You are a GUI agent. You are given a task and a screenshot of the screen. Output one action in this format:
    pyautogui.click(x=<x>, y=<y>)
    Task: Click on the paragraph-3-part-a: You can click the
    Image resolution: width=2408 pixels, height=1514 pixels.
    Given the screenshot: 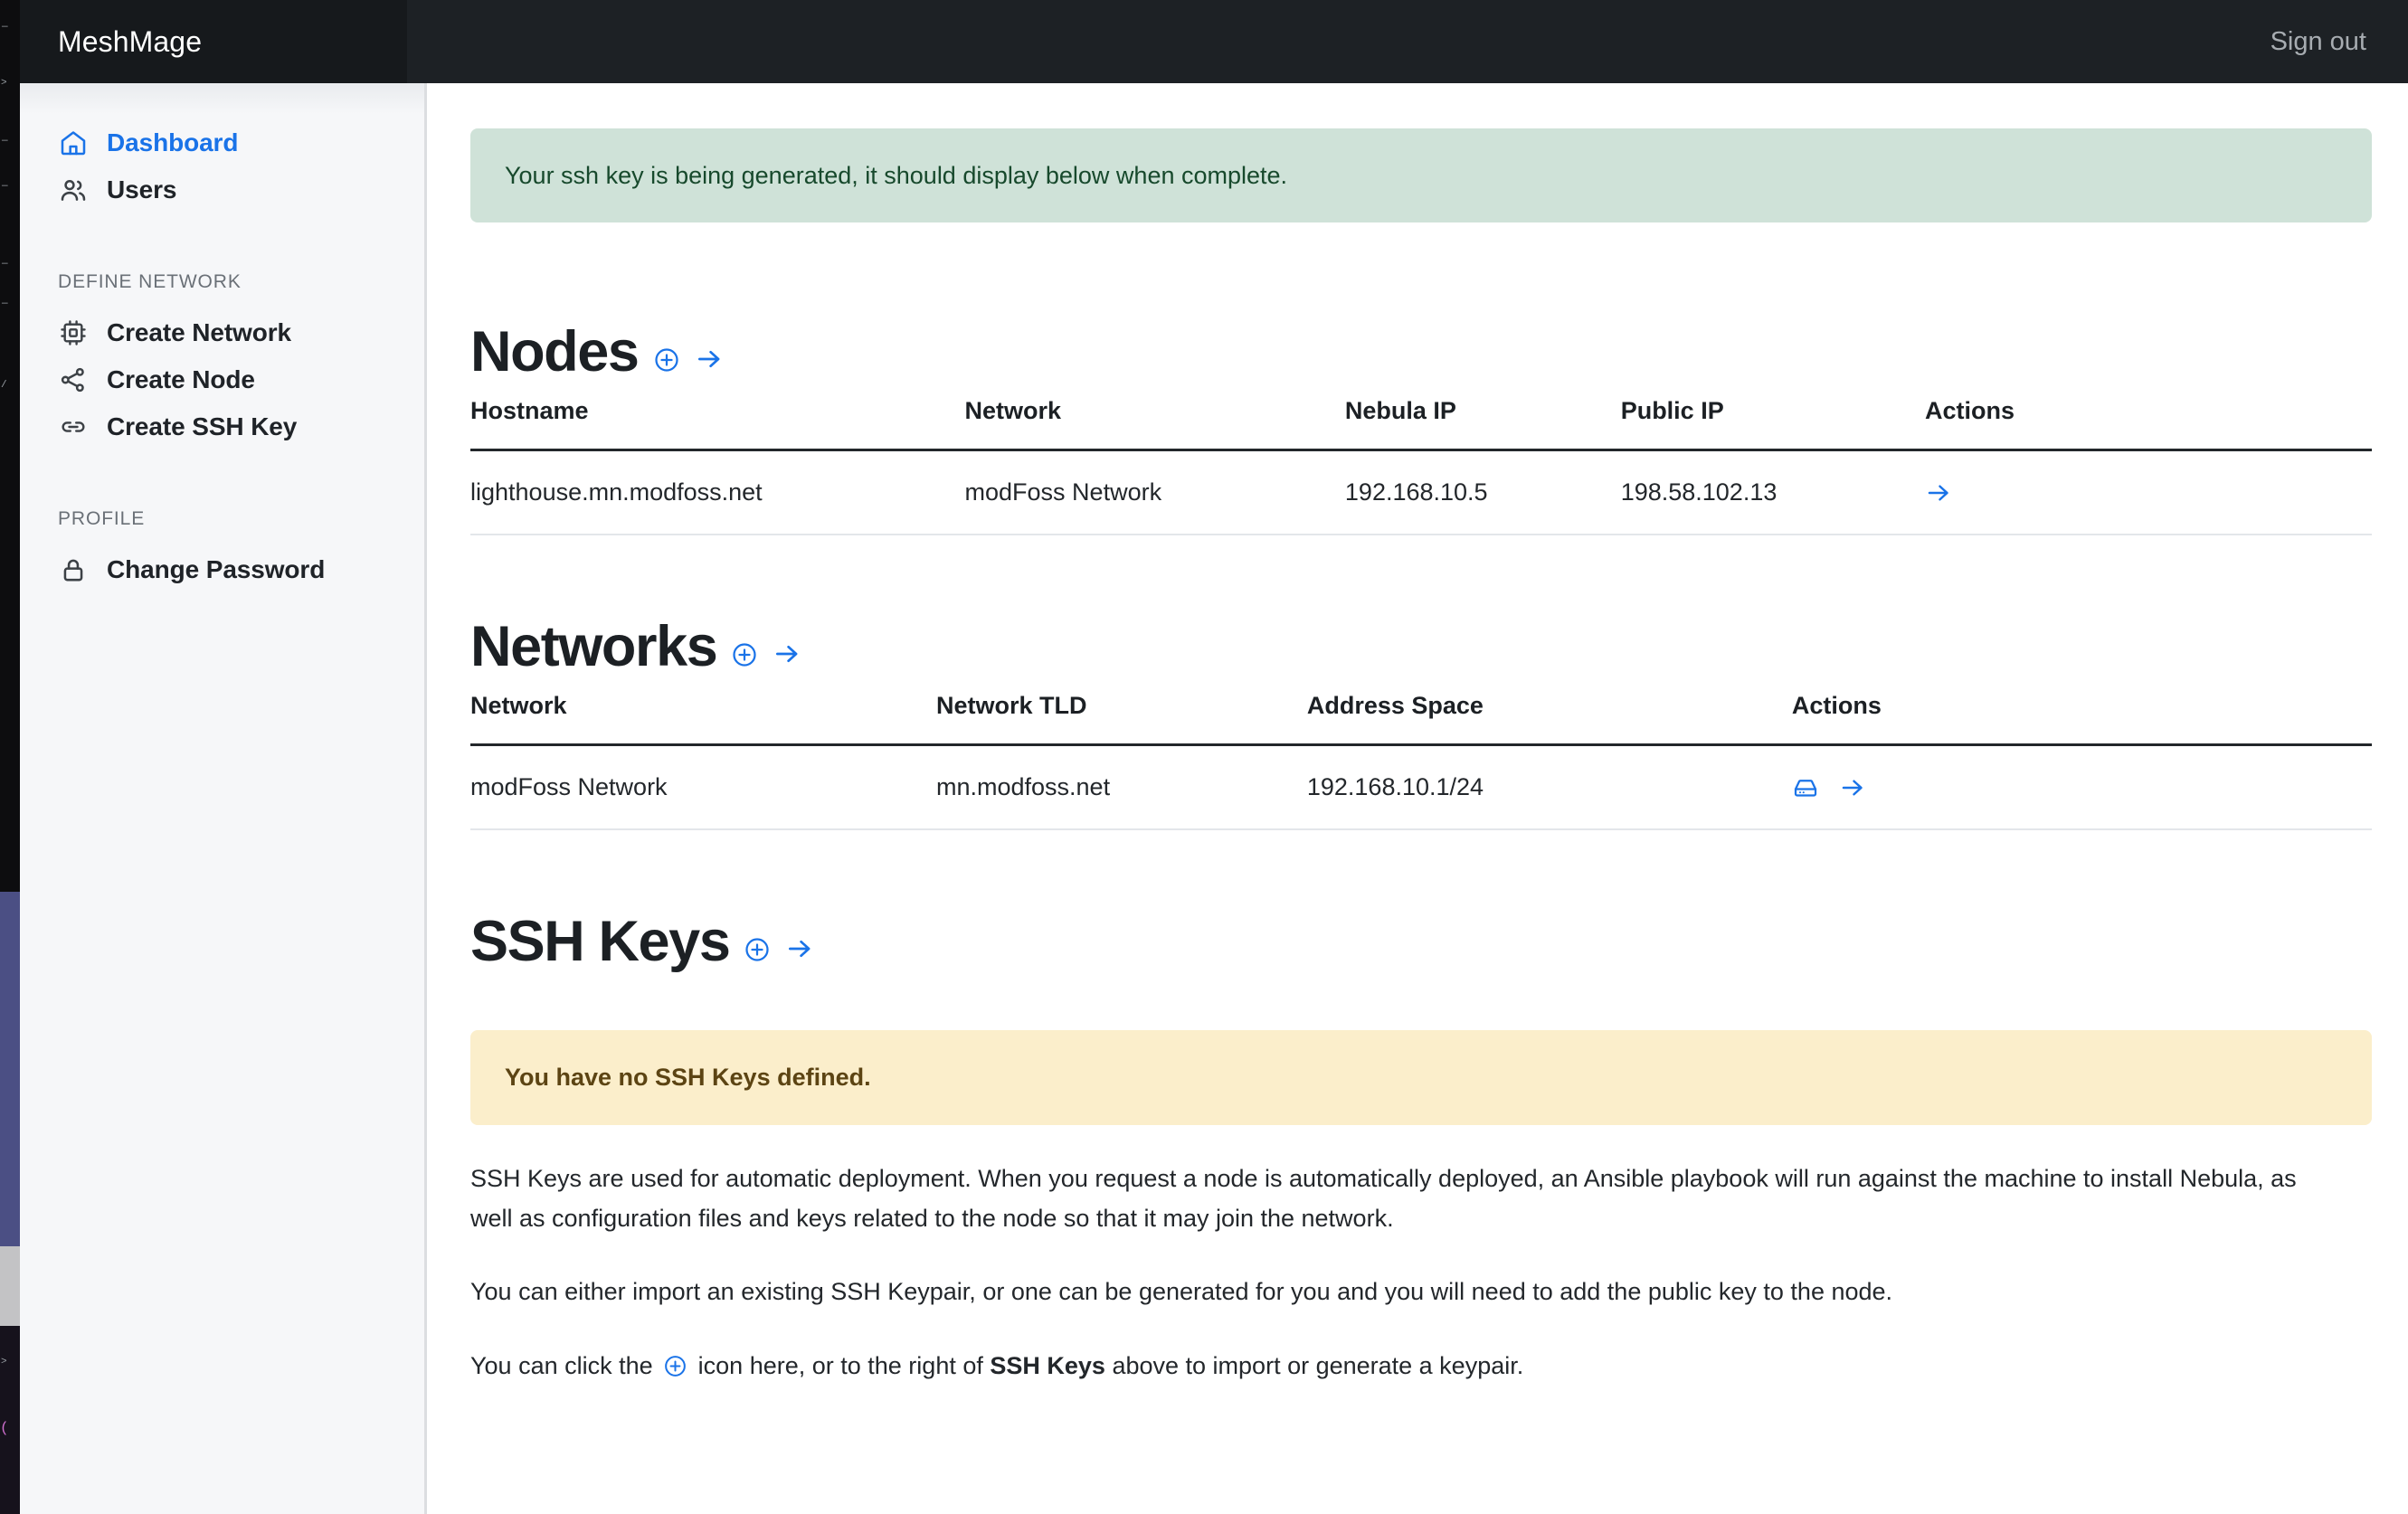 What is the action you would take?
    pyautogui.click(x=561, y=1366)
    